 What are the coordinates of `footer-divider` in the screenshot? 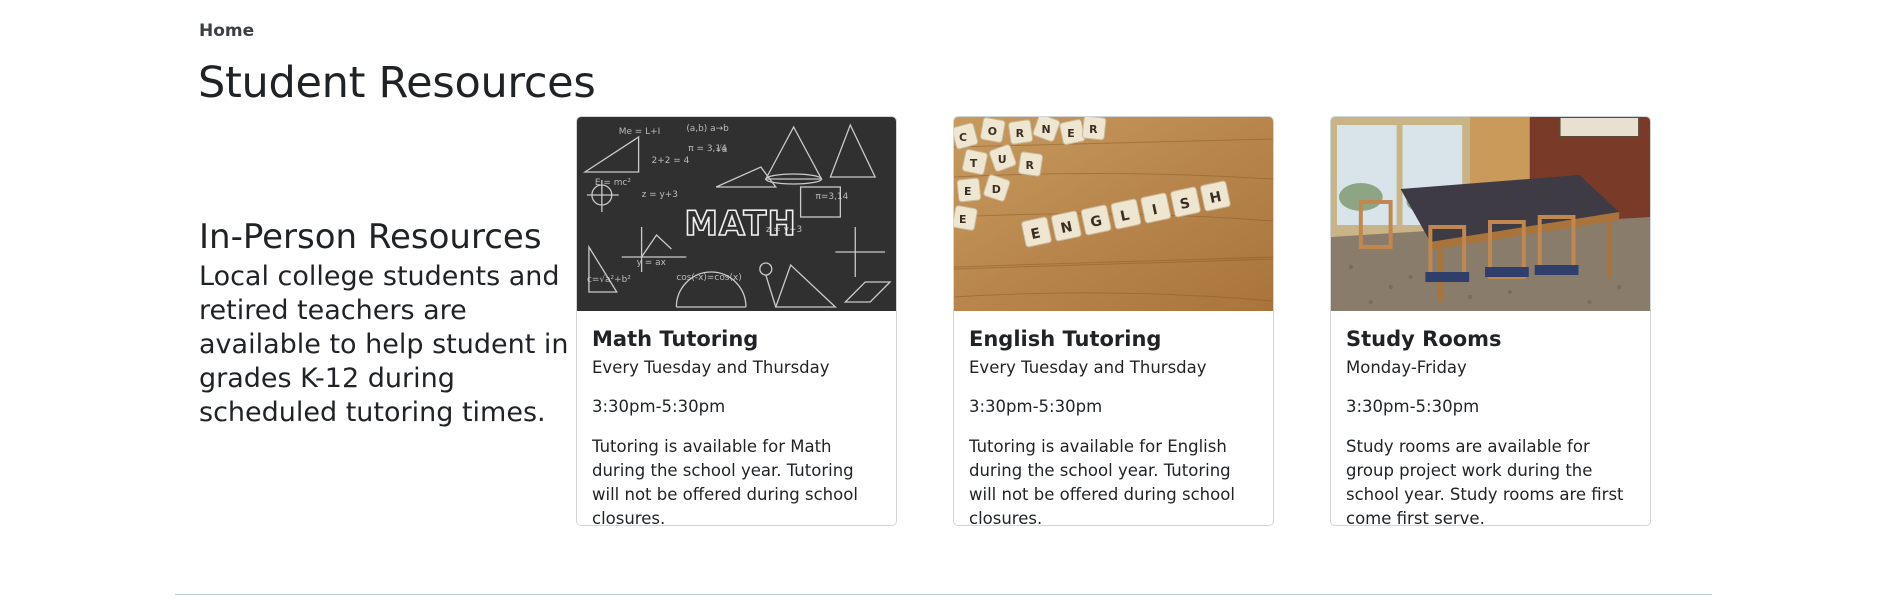 It's located at (943, 594).